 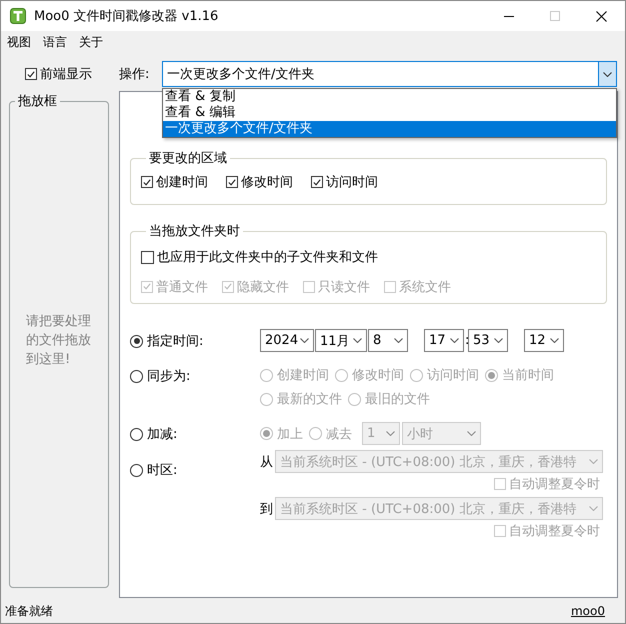 I want to click on timezone-label: 到, so click(x=266, y=509).